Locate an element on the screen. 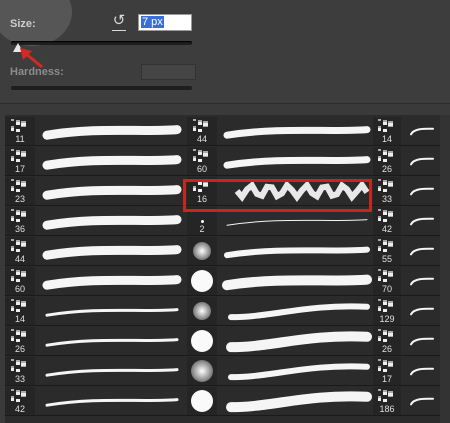  hardness-input is located at coordinates (168, 72).